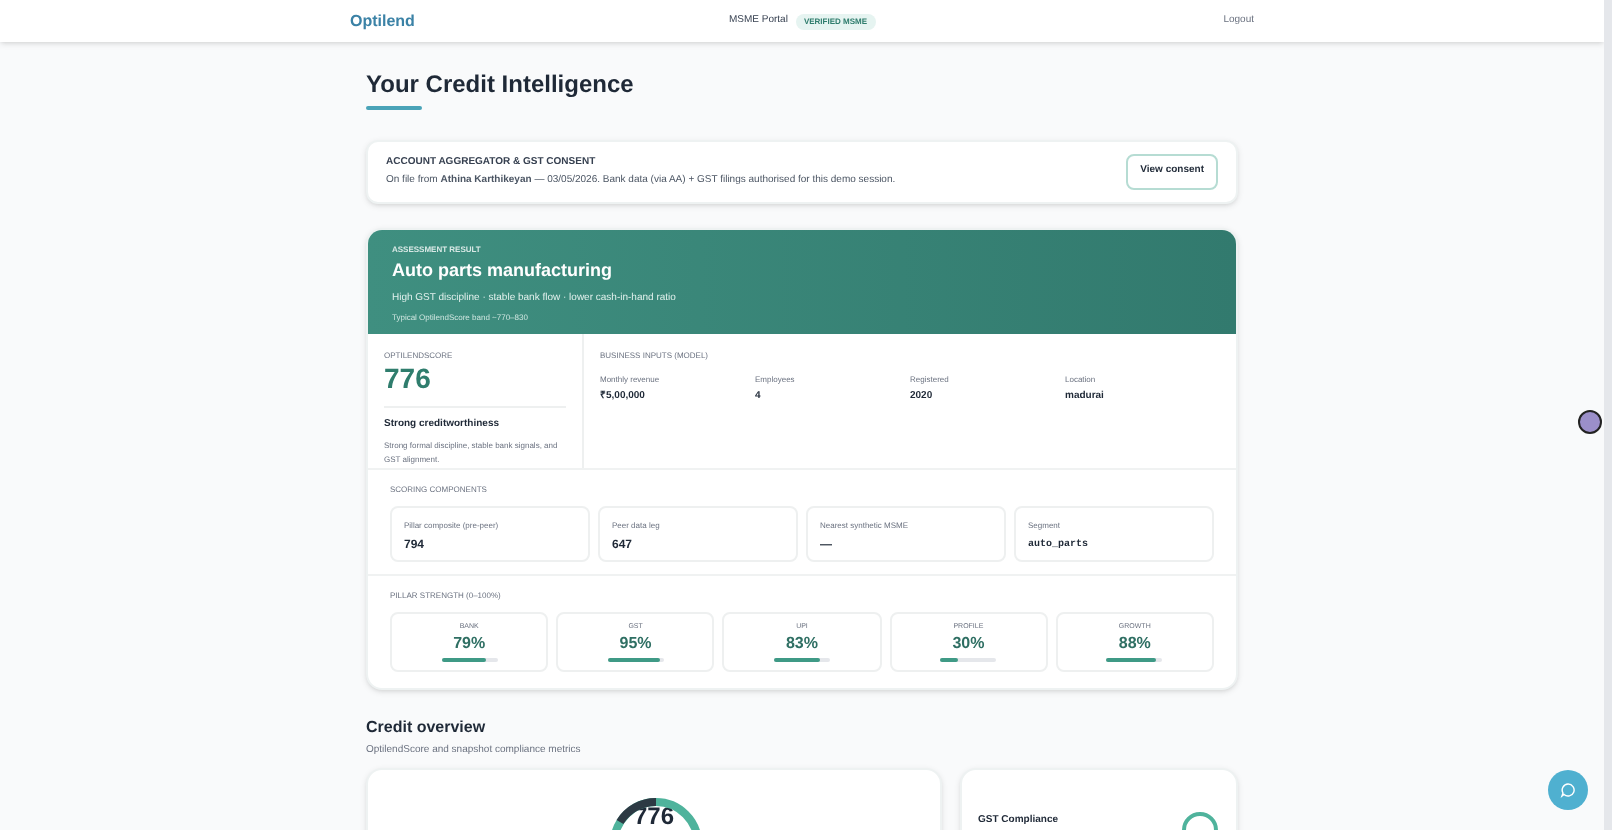 This screenshot has width=1612, height=830. Describe the element at coordinates (1590, 422) in the screenshot. I see `avatar` at that location.